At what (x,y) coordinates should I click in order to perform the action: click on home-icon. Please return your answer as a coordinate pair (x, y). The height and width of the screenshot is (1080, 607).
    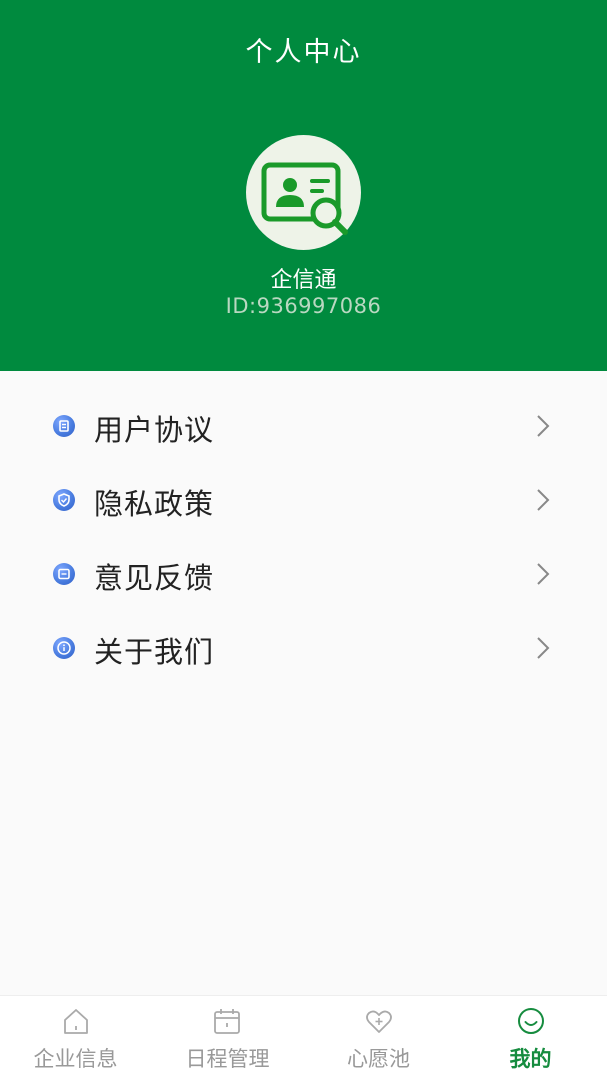
    Looking at the image, I should click on (76, 1021).